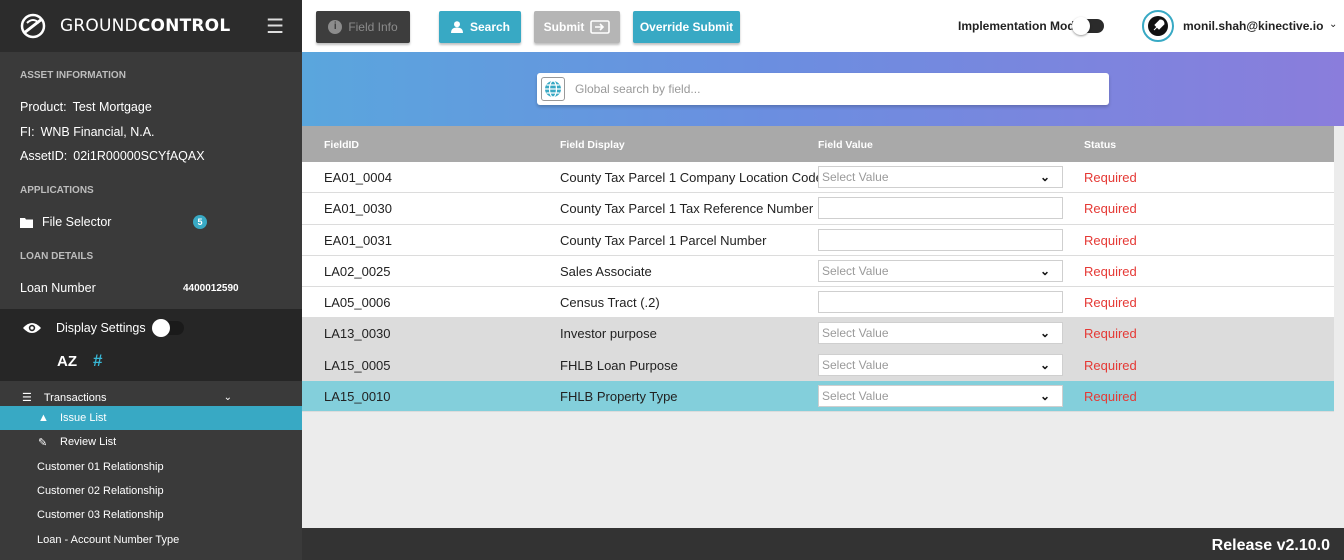  Describe the element at coordinates (619, 365) in the screenshot. I see `field-display: FHLB Loan Purpose` at that location.